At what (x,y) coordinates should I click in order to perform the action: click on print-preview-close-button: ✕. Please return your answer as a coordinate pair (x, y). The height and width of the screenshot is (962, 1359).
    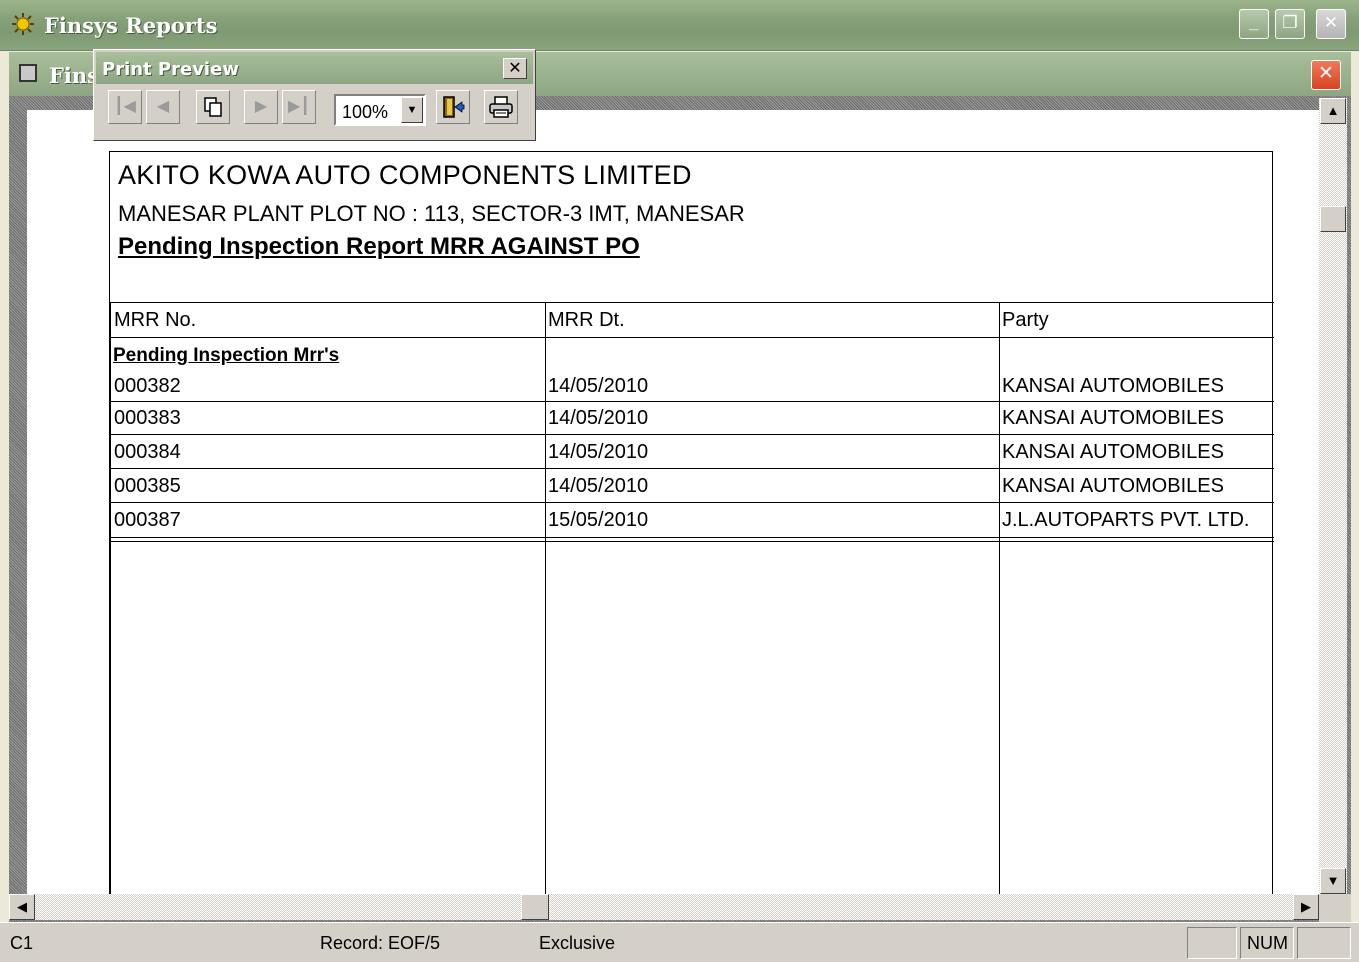
    Looking at the image, I should click on (515, 68).